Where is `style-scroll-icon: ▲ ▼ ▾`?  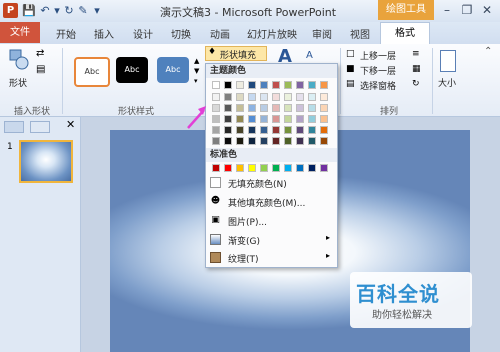
style-scroll-icon: ▲ ▼ ▾ is located at coordinates (198, 71).